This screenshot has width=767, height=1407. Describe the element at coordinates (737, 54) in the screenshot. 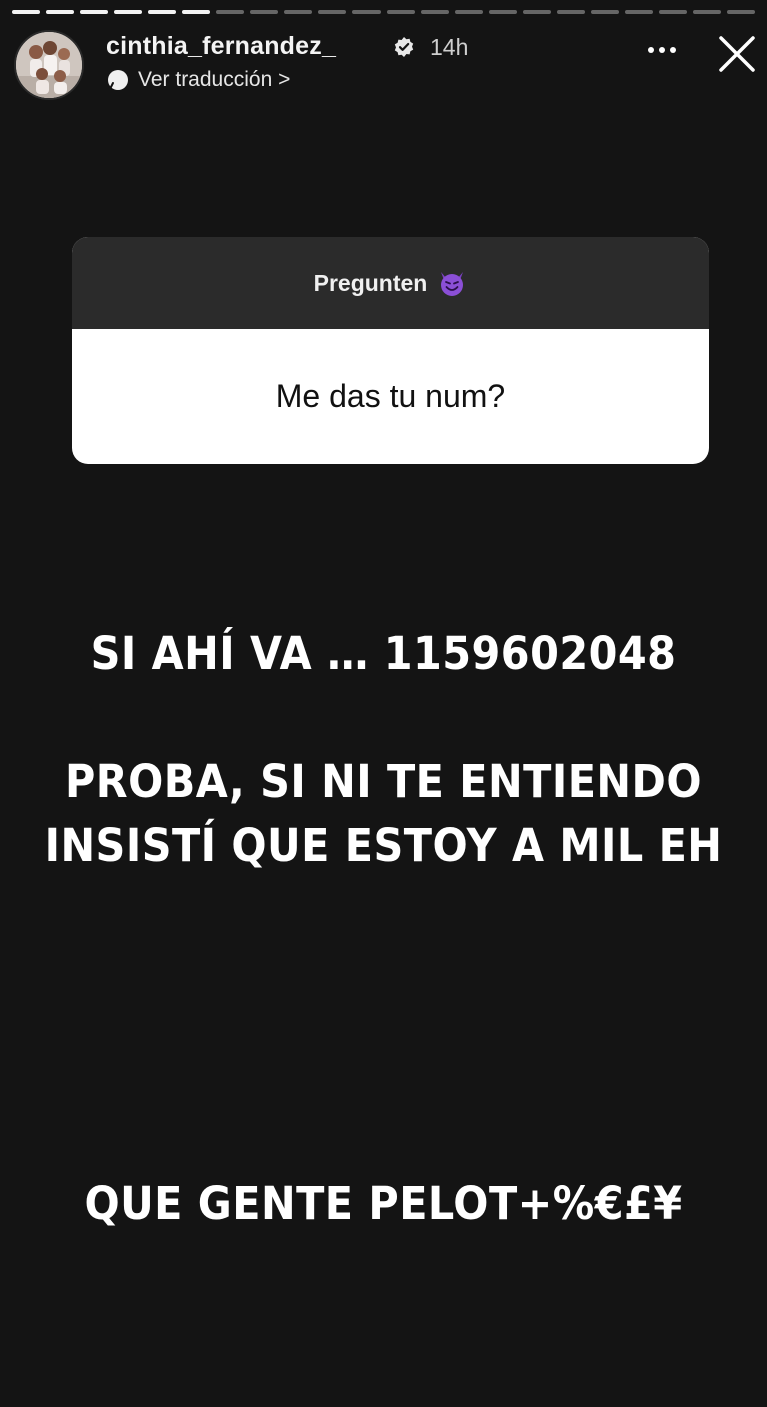

I see `close-icon` at that location.